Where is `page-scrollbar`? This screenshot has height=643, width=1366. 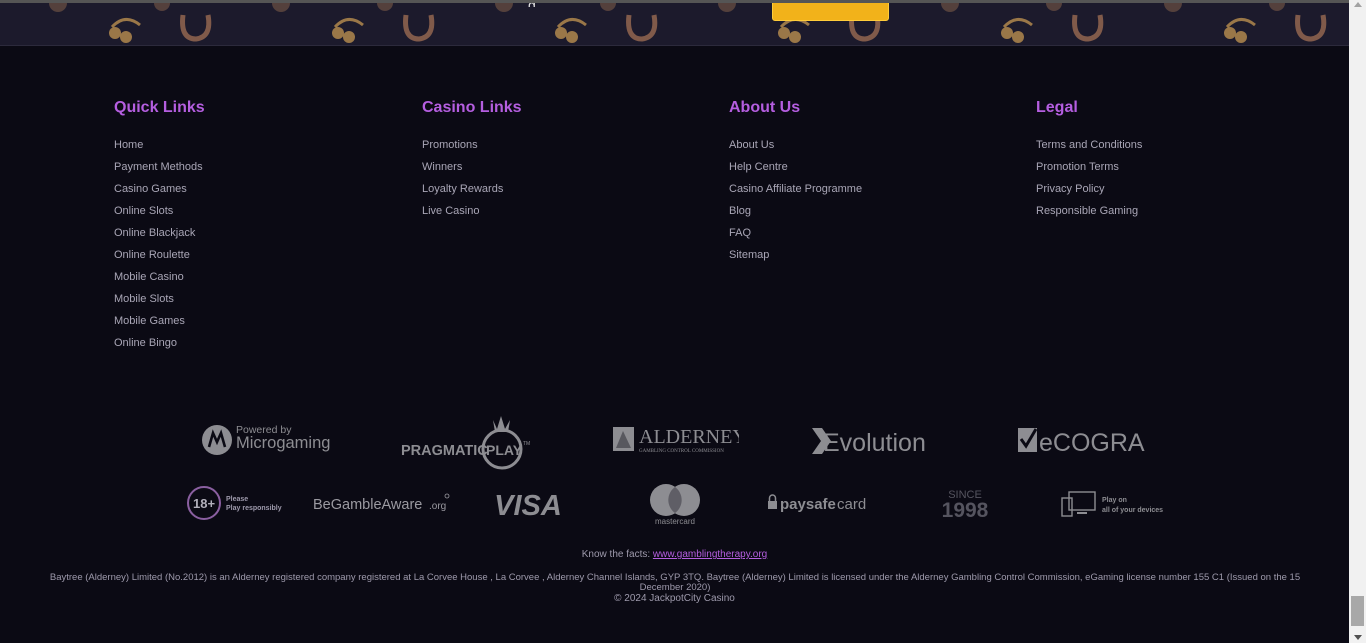 page-scrollbar is located at coordinates (1357, 321).